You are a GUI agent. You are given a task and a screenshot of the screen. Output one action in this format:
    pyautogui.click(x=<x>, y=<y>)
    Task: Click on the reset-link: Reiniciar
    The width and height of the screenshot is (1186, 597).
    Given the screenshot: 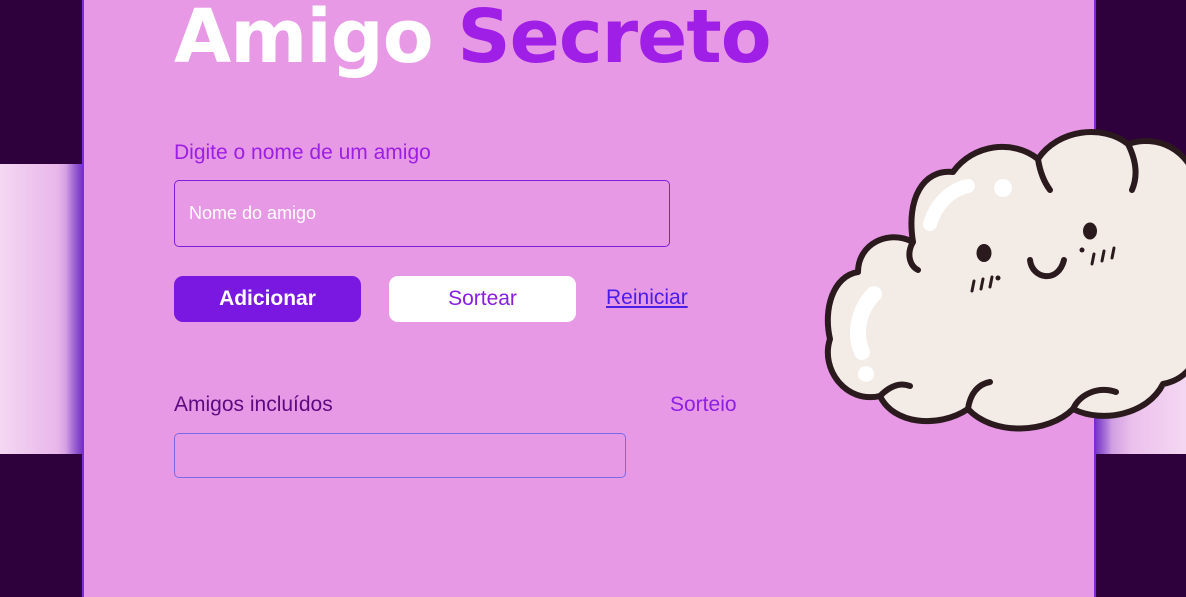 What is the action you would take?
    pyautogui.click(x=647, y=298)
    